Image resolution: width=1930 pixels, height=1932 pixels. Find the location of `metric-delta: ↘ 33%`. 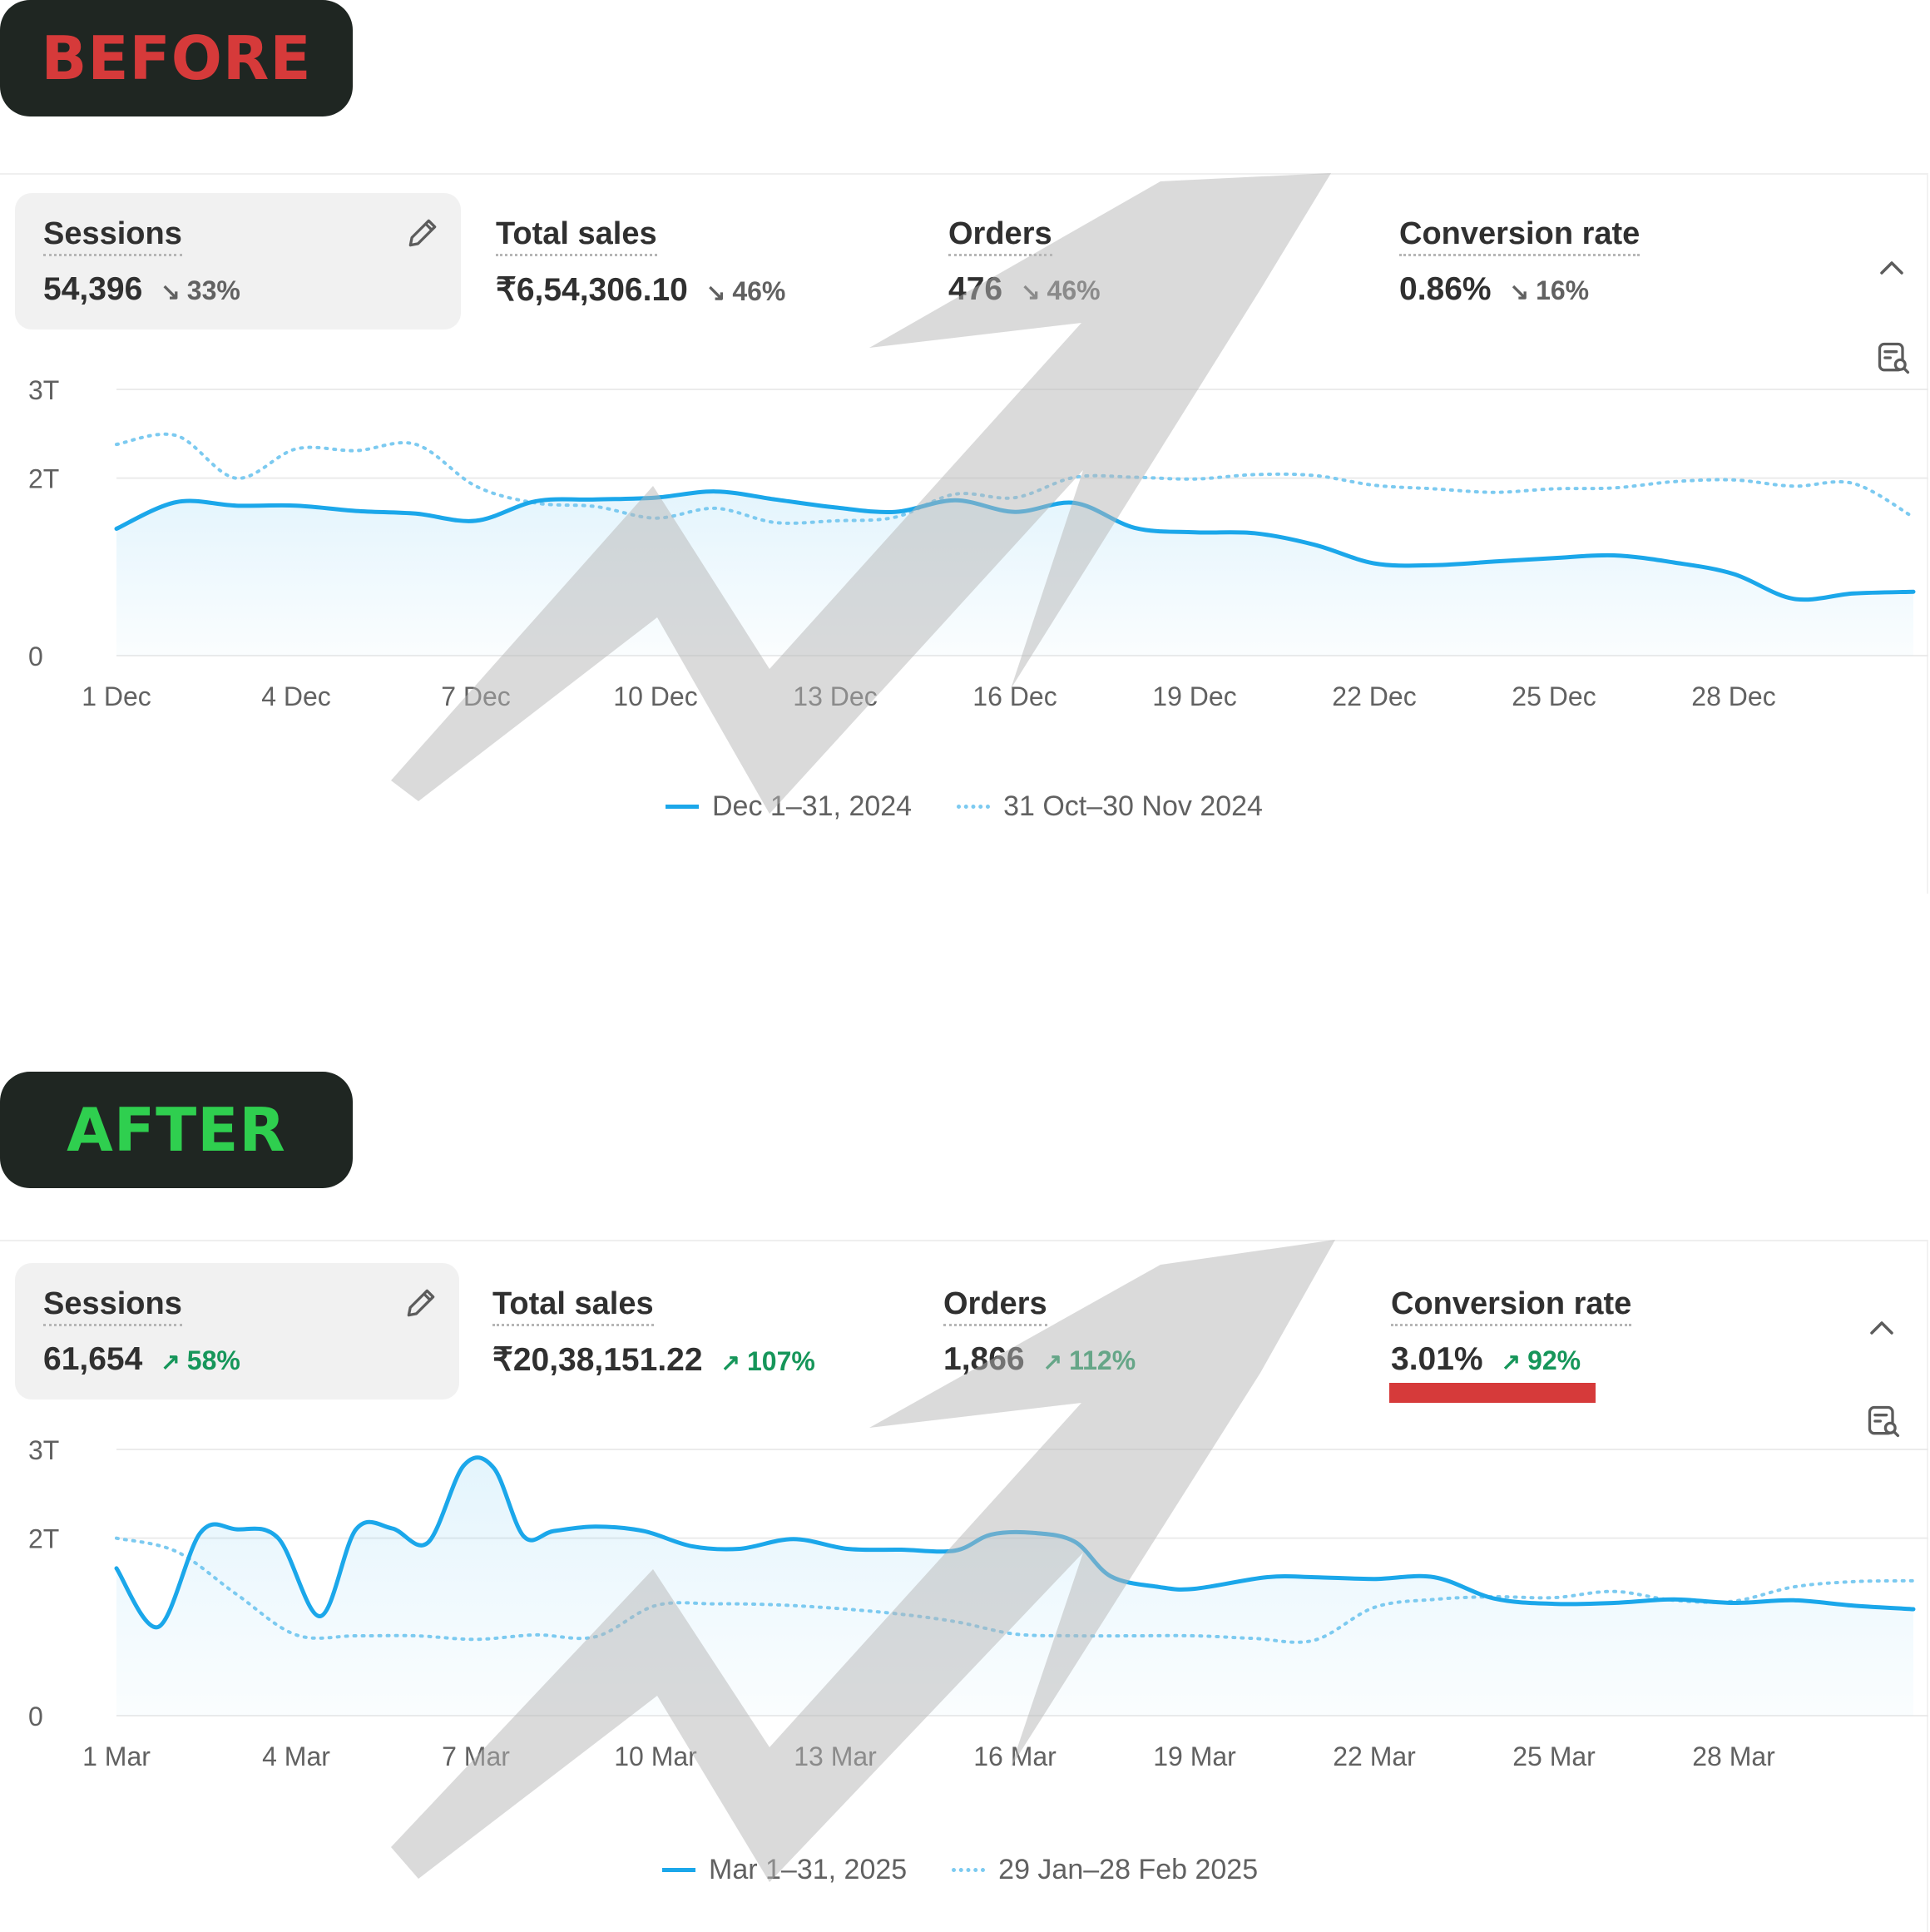

metric-delta: ↘ 33% is located at coordinates (200, 290).